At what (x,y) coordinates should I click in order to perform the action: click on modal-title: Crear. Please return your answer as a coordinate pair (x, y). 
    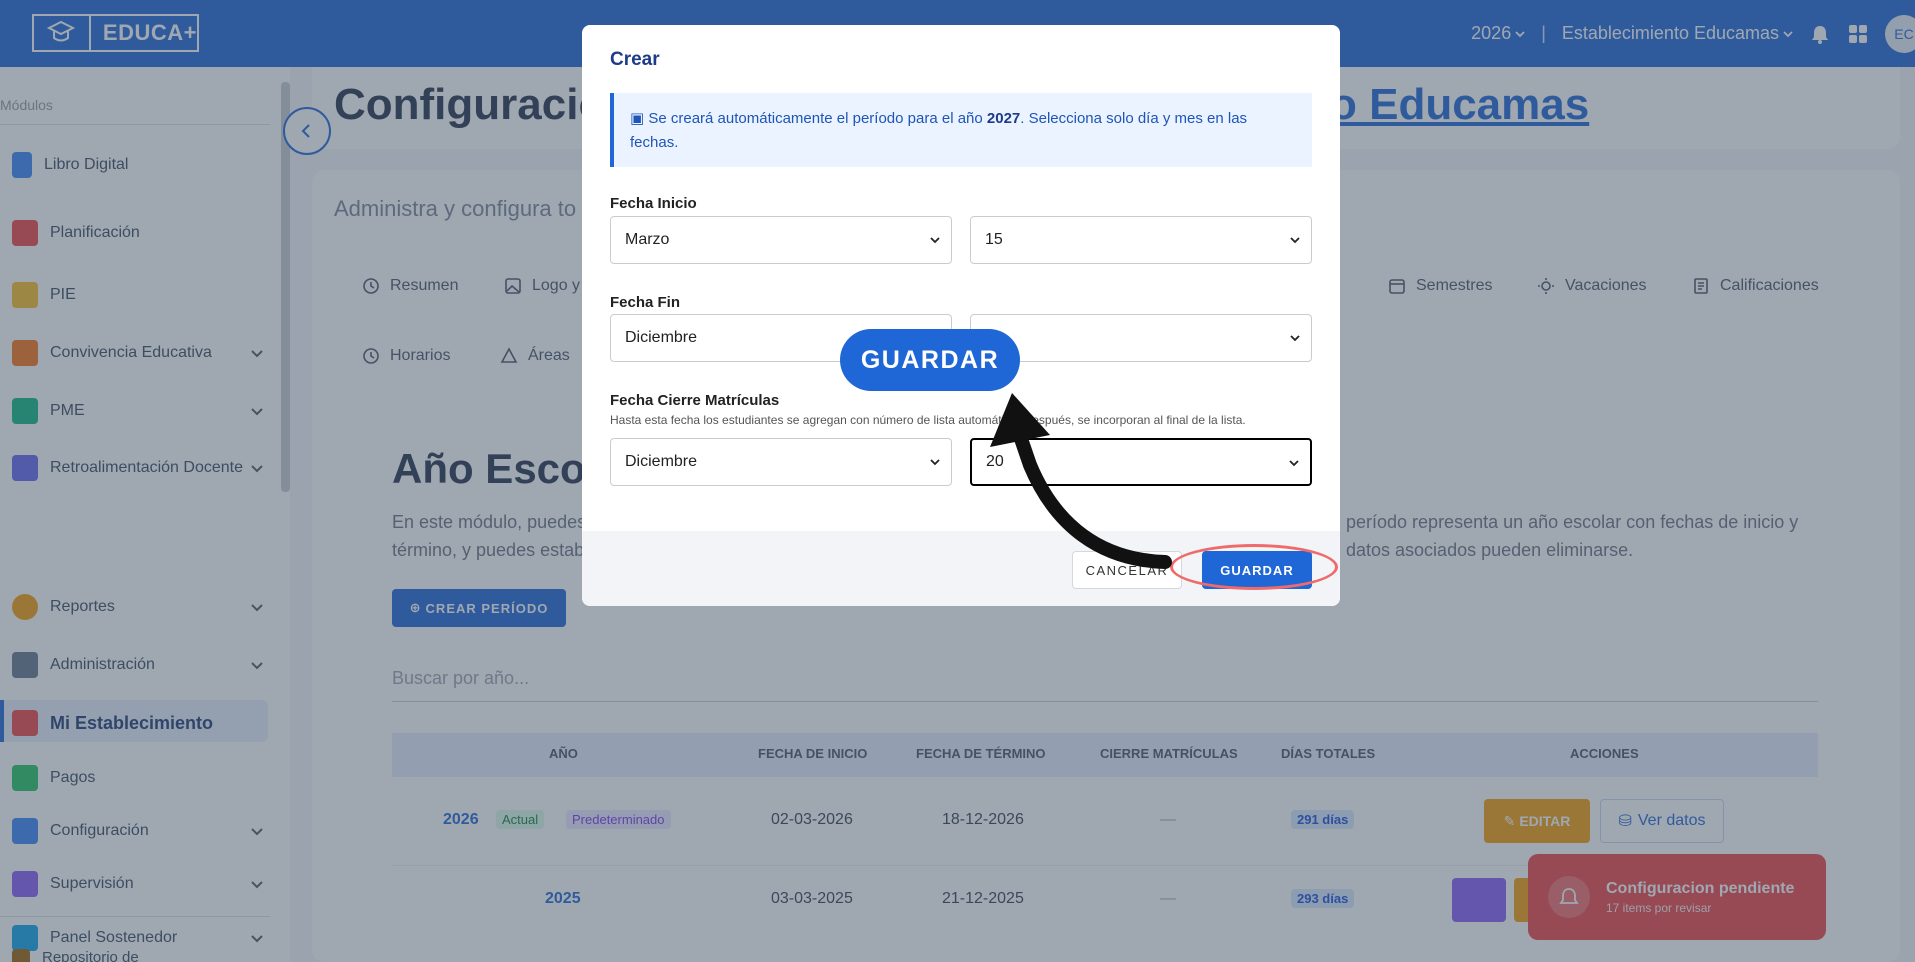
    Looking at the image, I should click on (635, 59).